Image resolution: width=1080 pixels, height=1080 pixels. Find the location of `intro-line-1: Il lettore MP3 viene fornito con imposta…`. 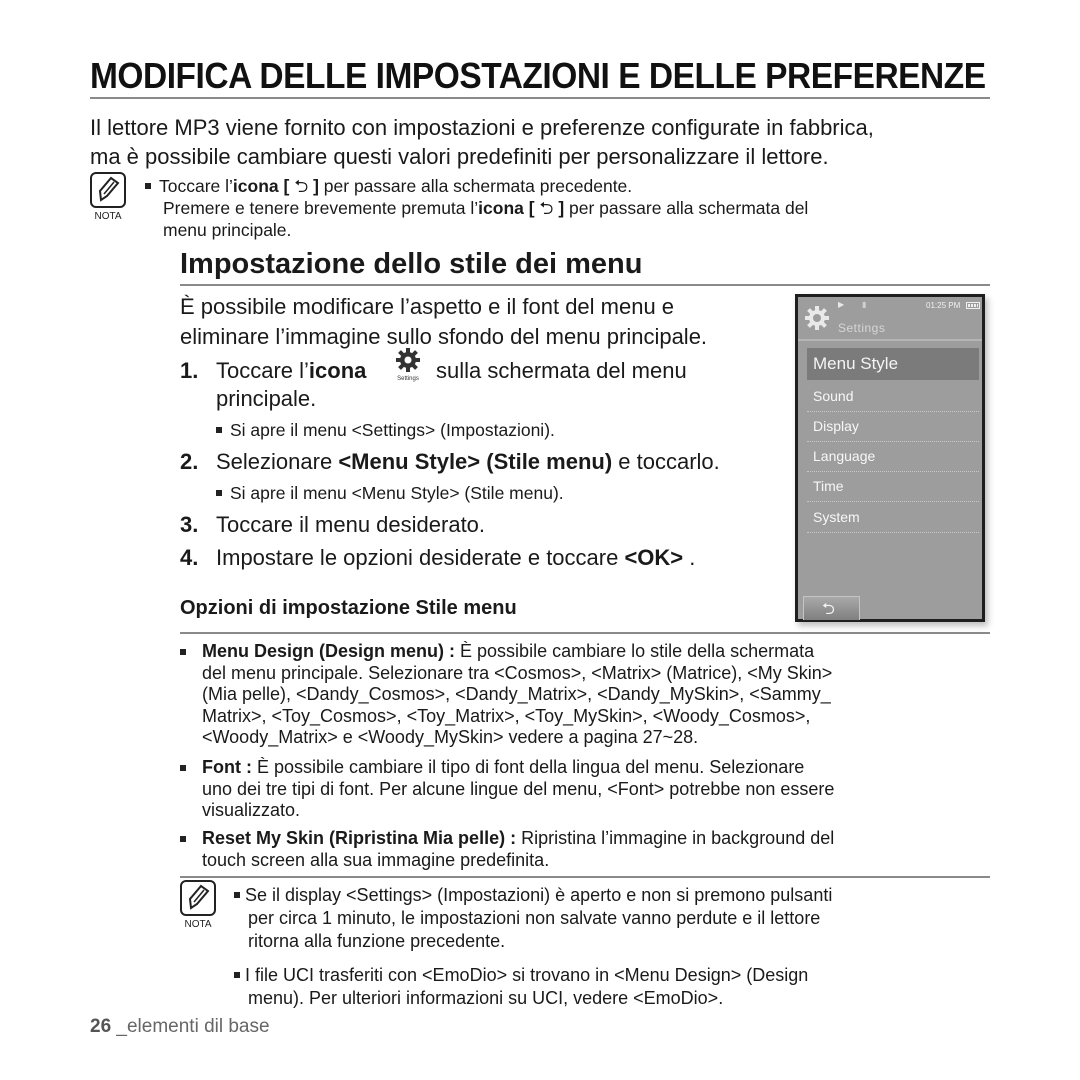

intro-line-1: Il lettore MP3 viene fornito con imposta… is located at coordinates (482, 127).